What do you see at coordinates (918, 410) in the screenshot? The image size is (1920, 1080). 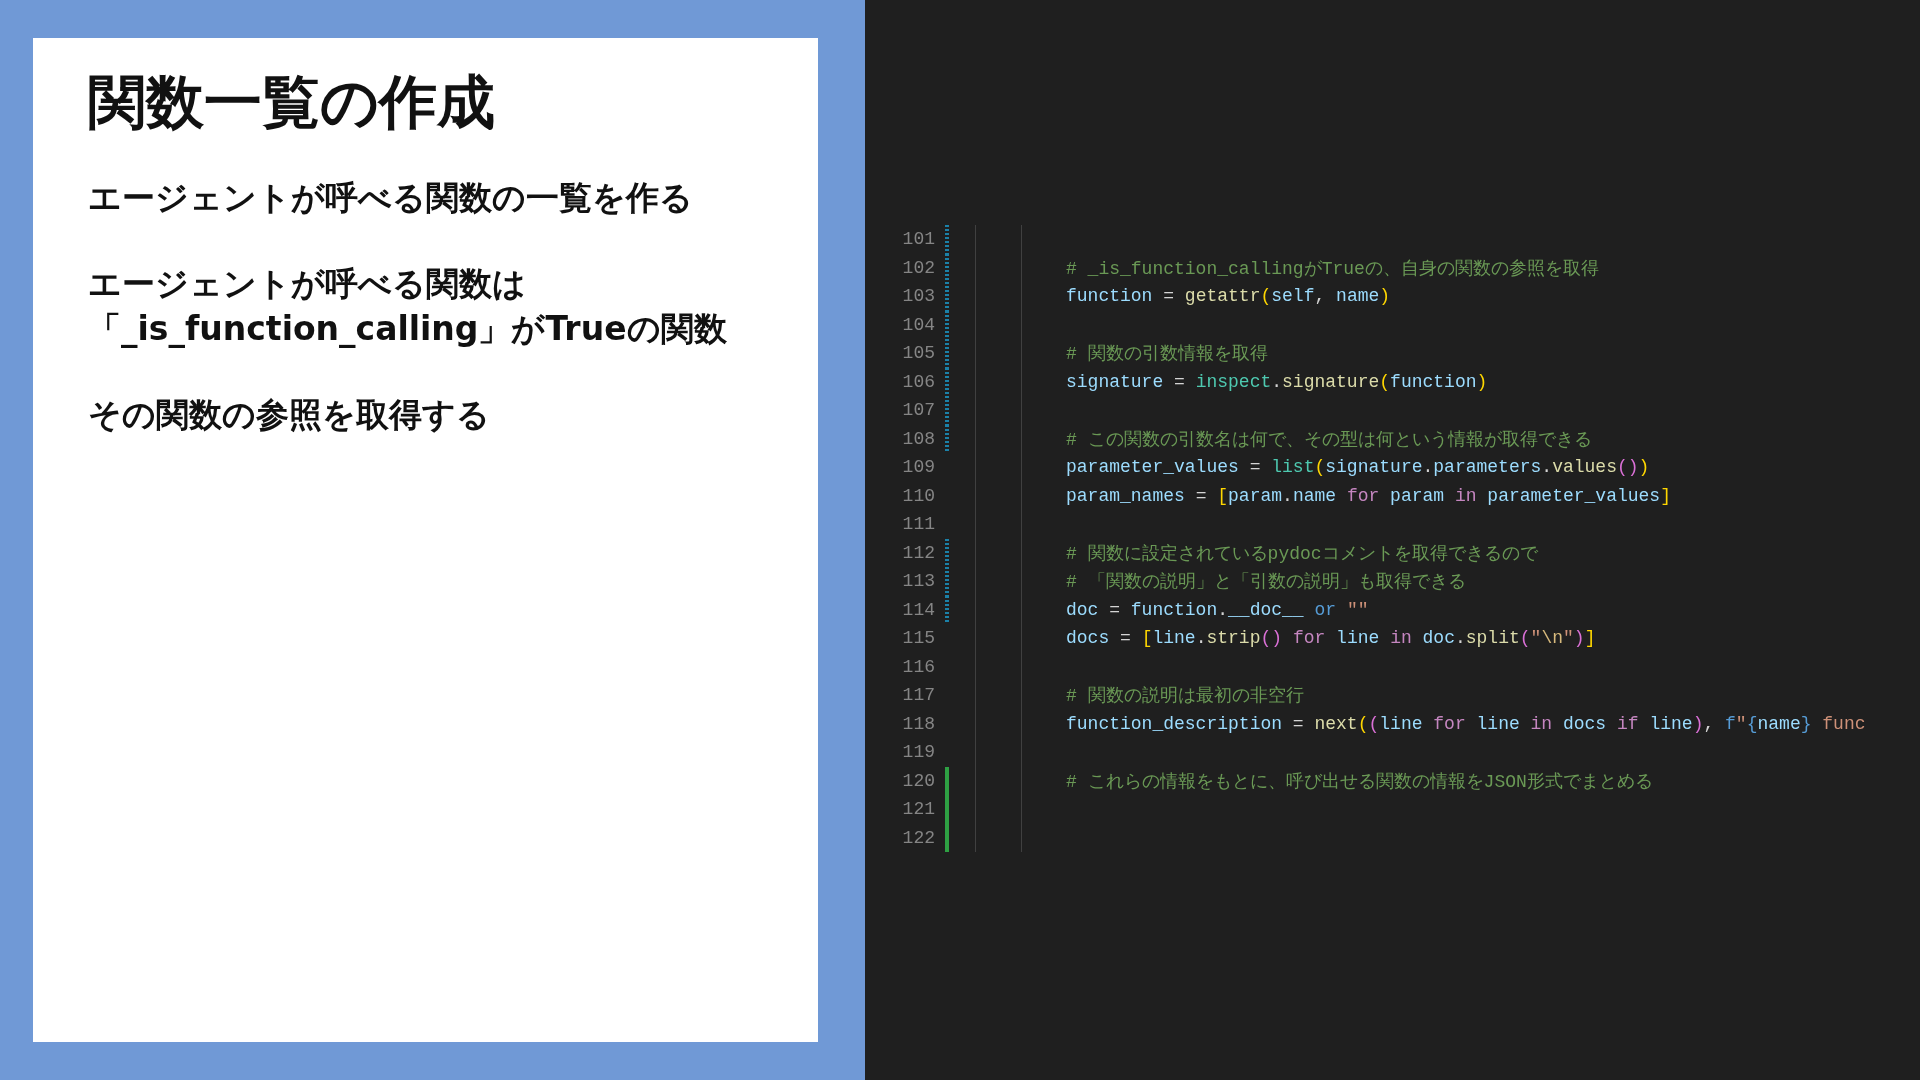 I see `line-number: 107` at bounding box center [918, 410].